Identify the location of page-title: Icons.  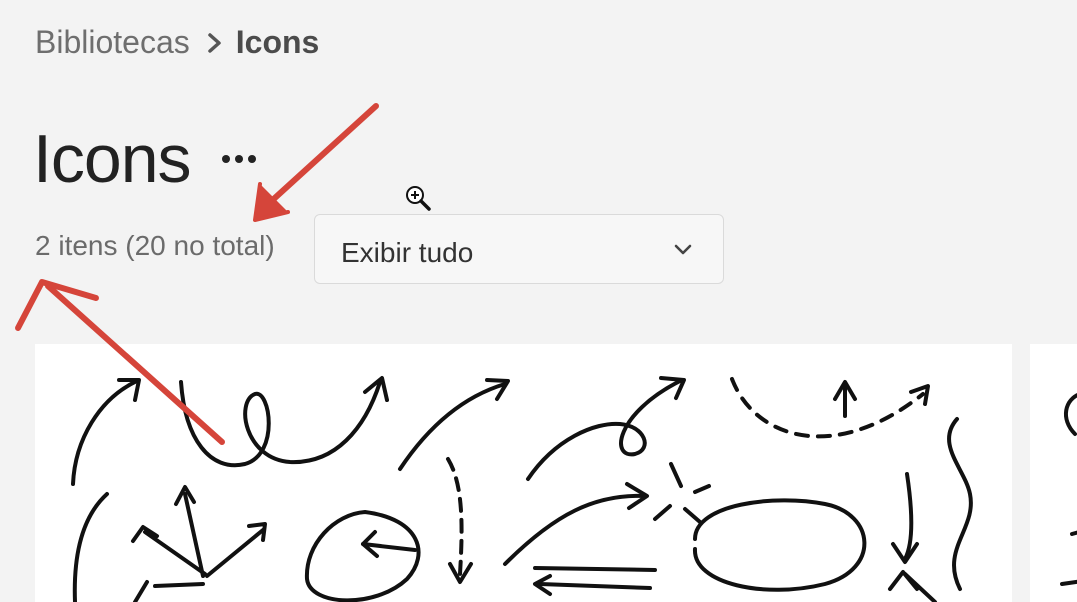
(112, 159).